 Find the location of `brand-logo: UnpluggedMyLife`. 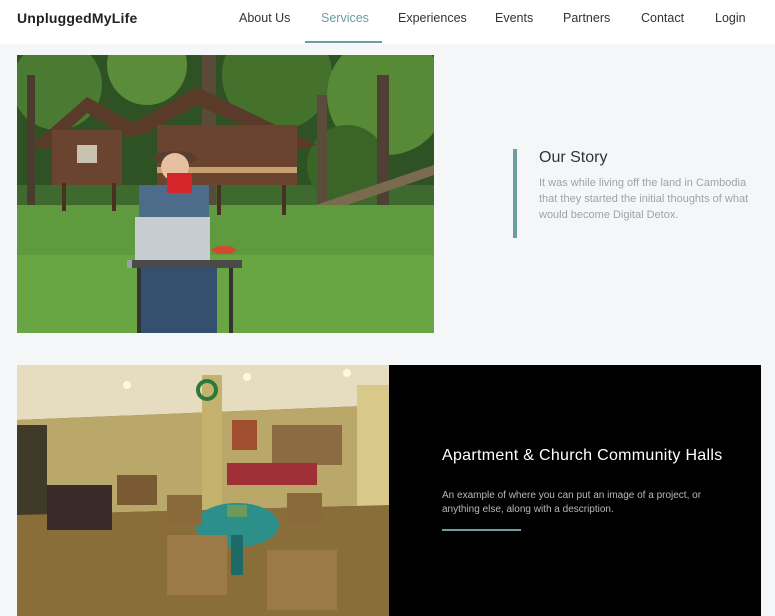

brand-logo: UnpluggedMyLife is located at coordinates (77, 18).